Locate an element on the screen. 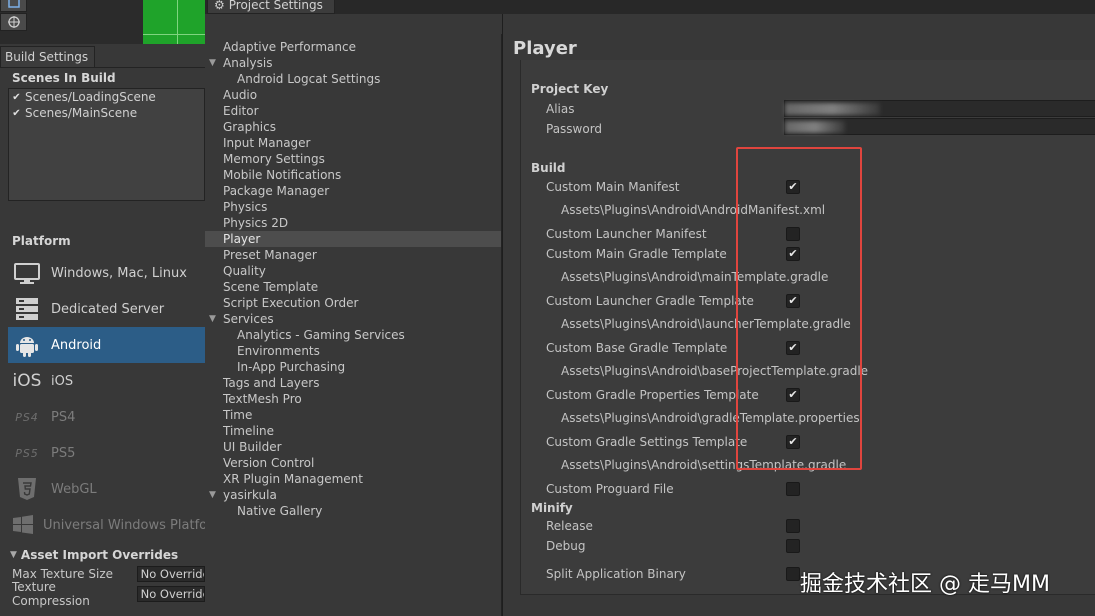 The width and height of the screenshot is (1095, 616). transform-tool-button is located at coordinates (13, 22).